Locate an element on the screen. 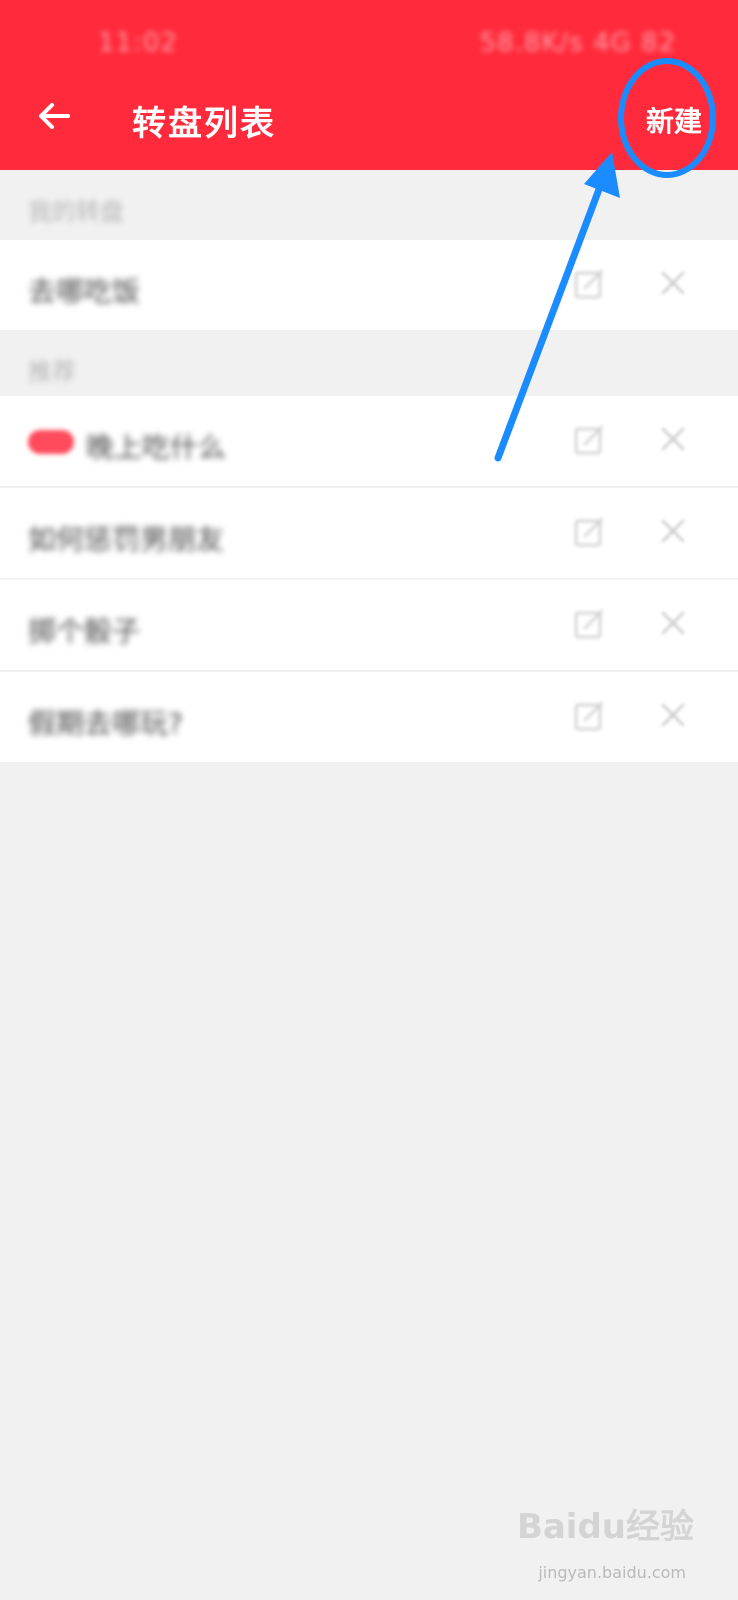  status-time: 11:02 is located at coordinates (138, 43).